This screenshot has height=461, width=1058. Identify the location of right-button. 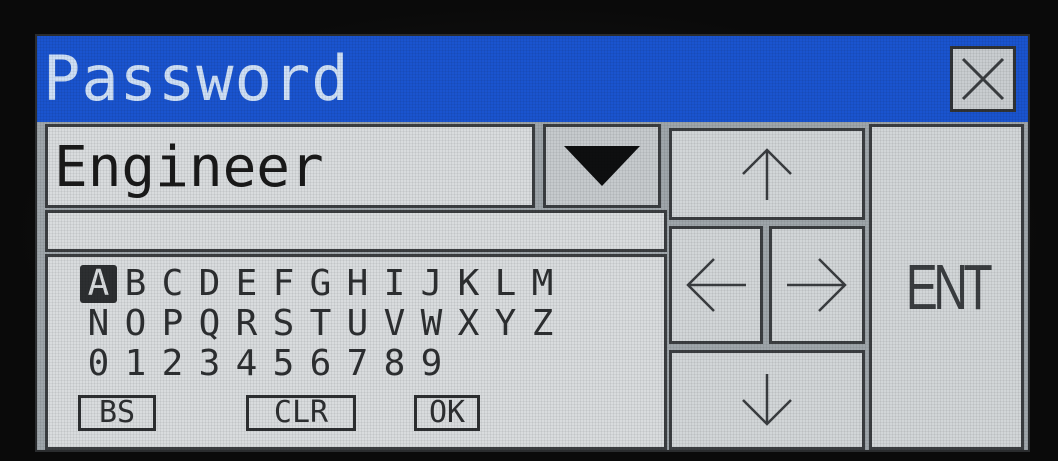
(817, 285).